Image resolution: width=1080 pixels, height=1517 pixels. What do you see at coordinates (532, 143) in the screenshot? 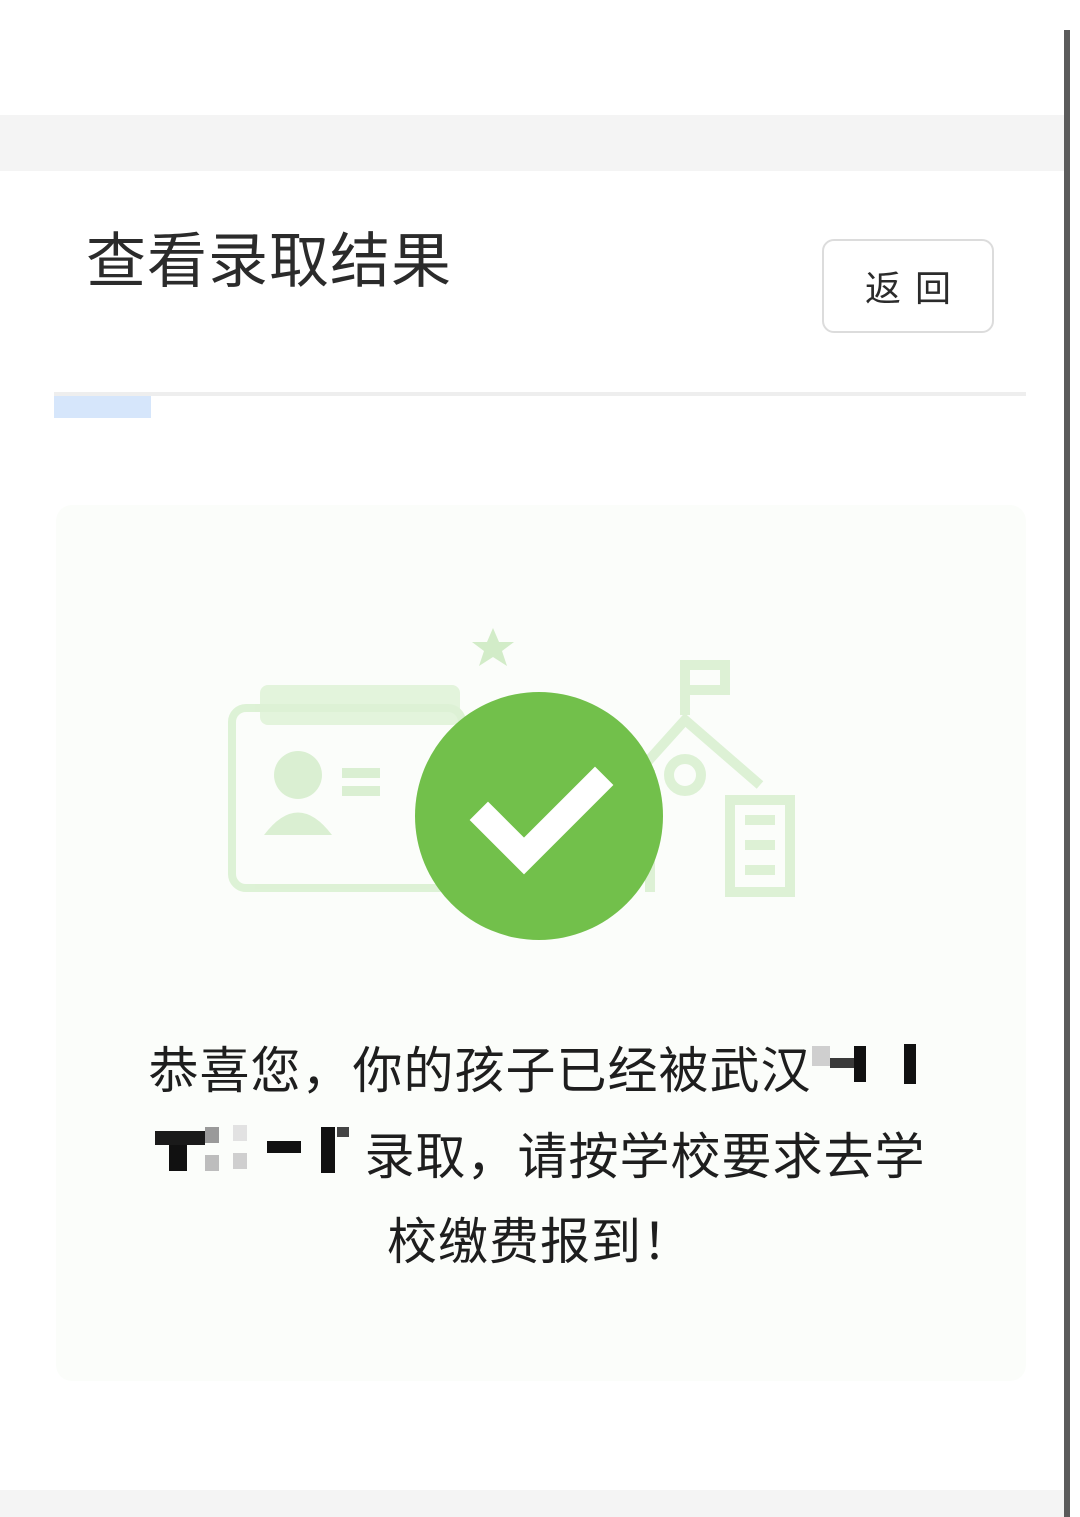
I see `header-separator-band` at bounding box center [532, 143].